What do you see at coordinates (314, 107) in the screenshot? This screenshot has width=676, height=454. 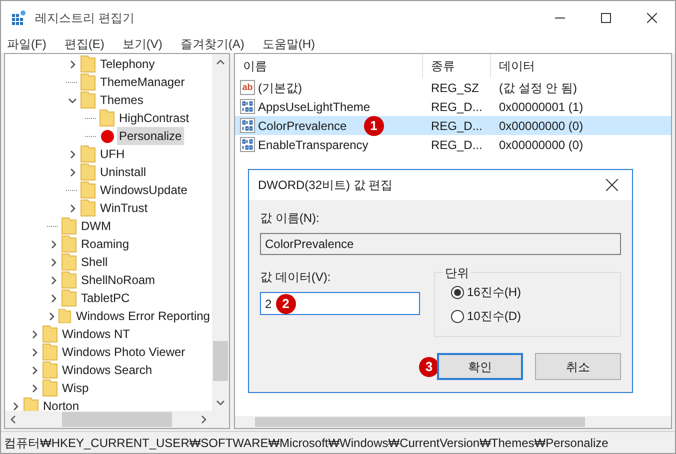 I see `value-name: AppsUseLightTheme` at bounding box center [314, 107].